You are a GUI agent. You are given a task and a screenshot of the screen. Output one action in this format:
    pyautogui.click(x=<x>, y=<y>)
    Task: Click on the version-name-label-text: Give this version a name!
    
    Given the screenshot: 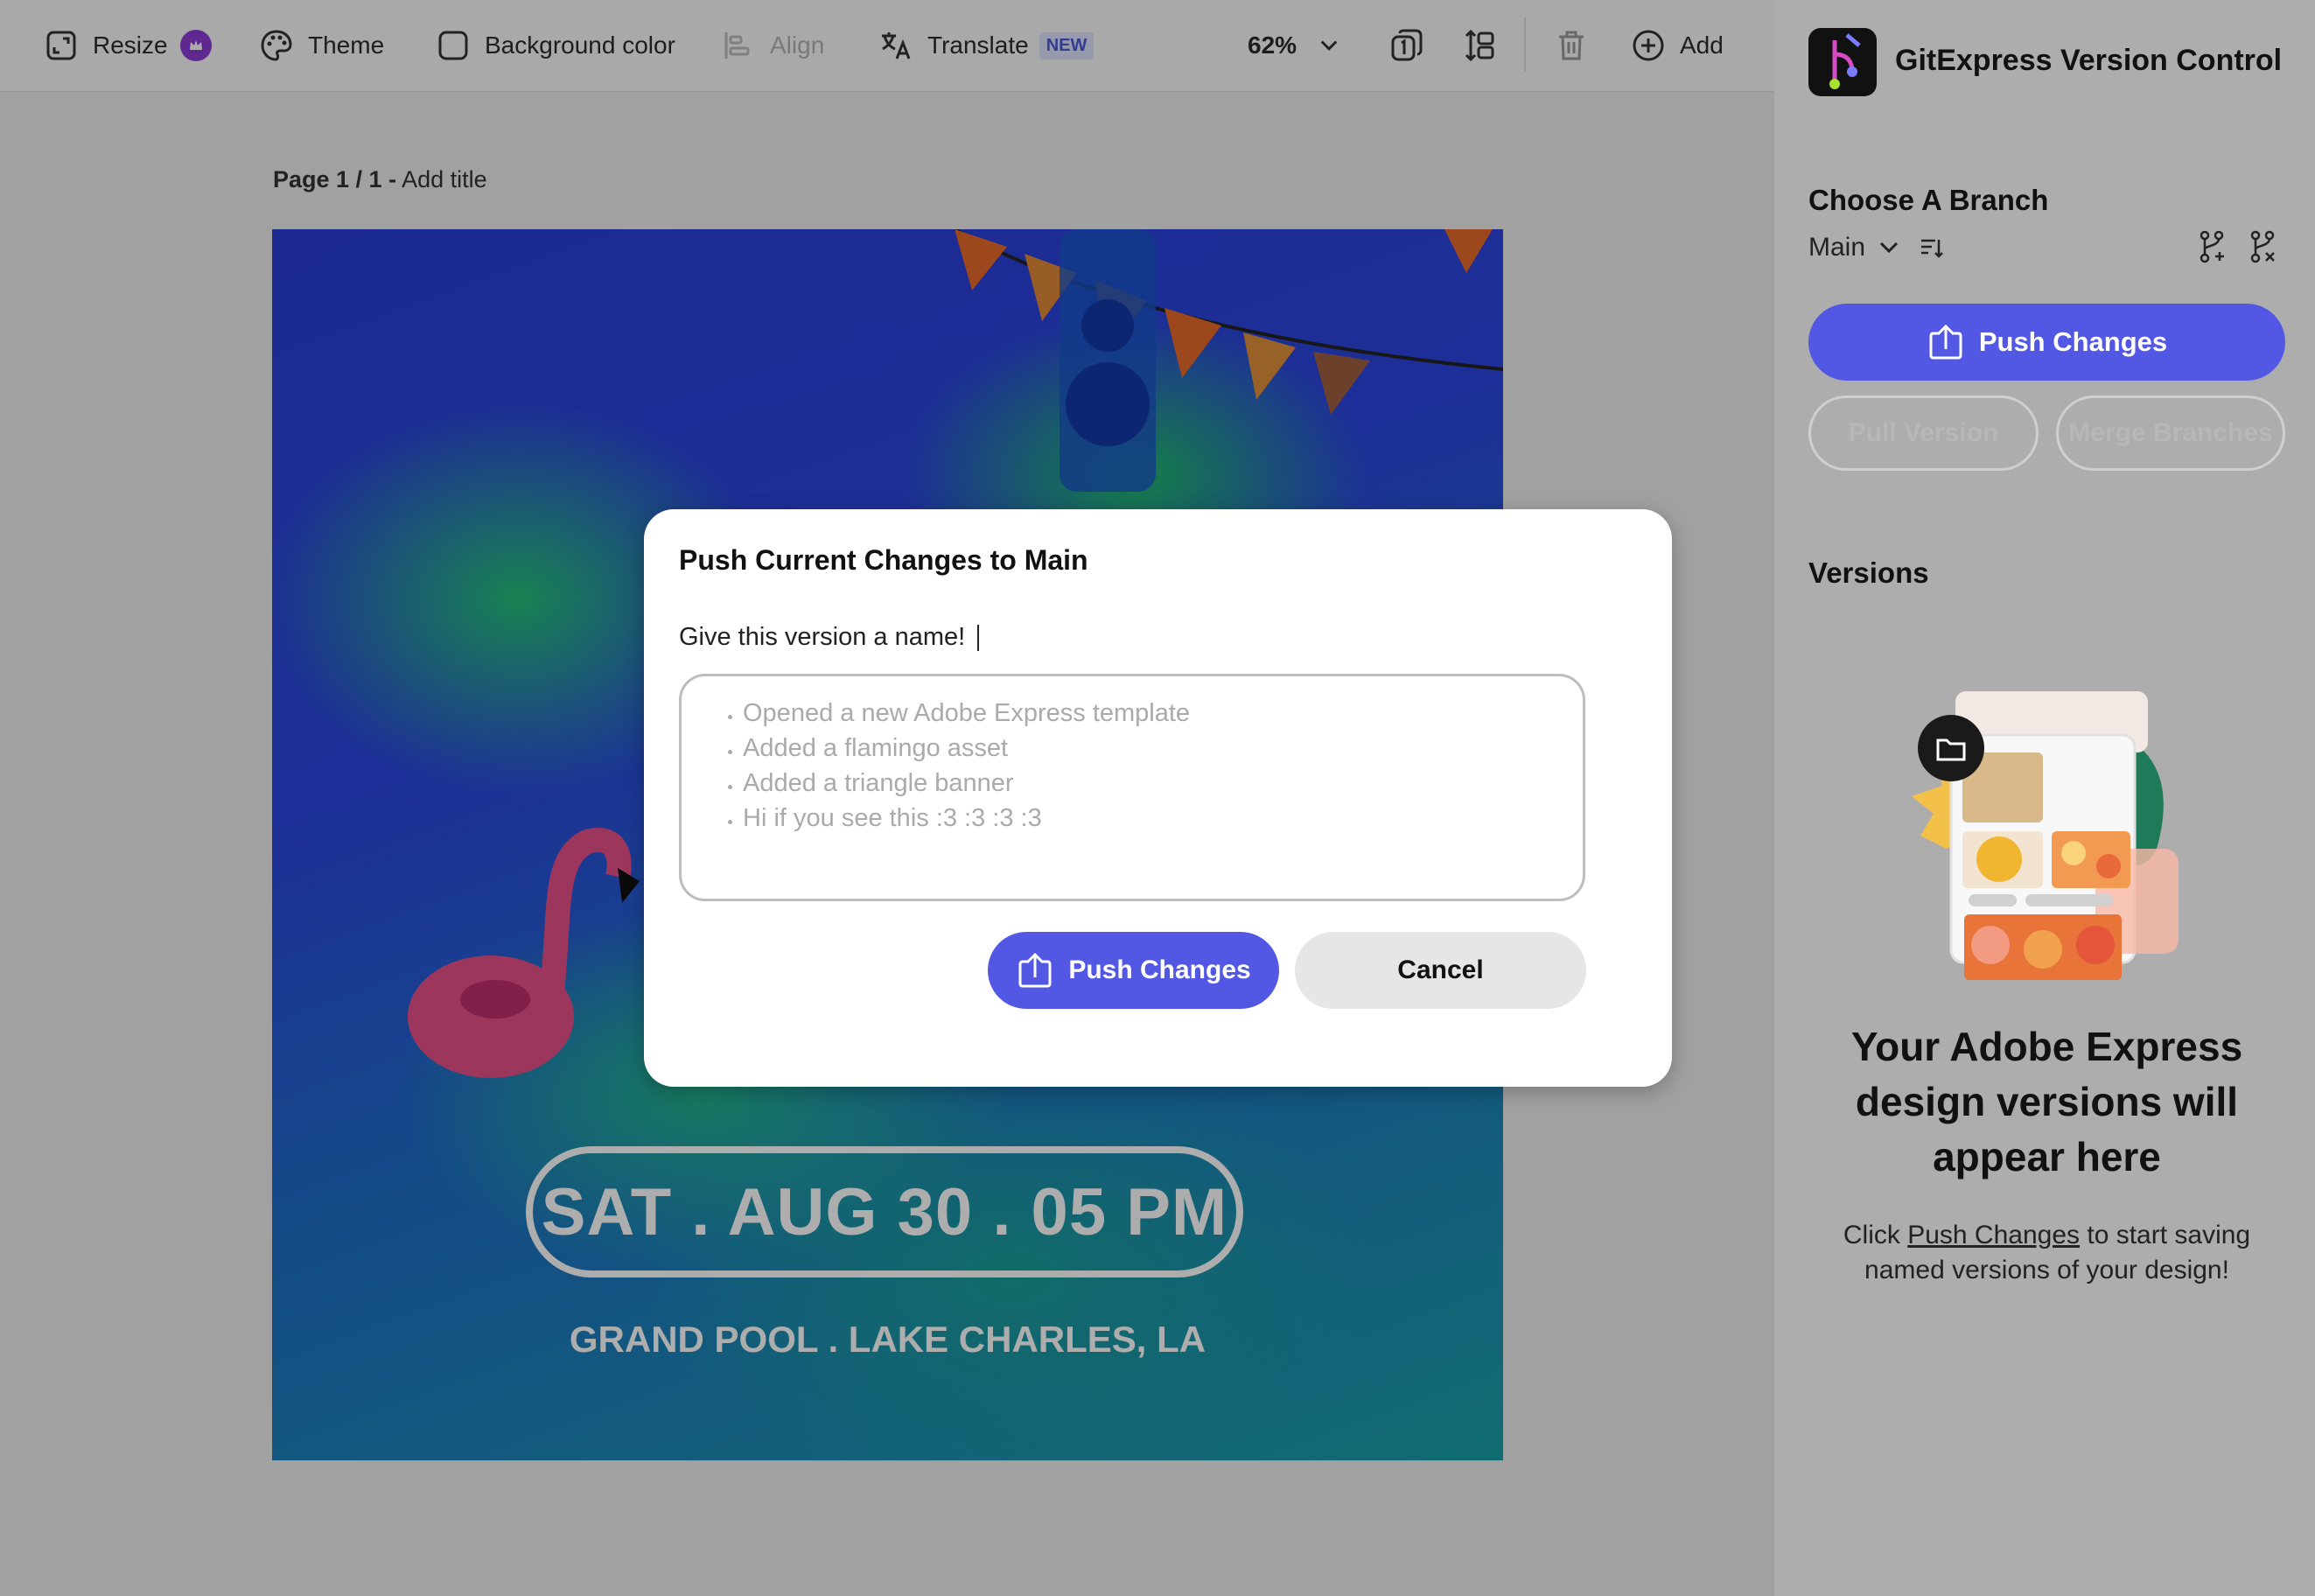 What is the action you would take?
    pyautogui.click(x=822, y=637)
    